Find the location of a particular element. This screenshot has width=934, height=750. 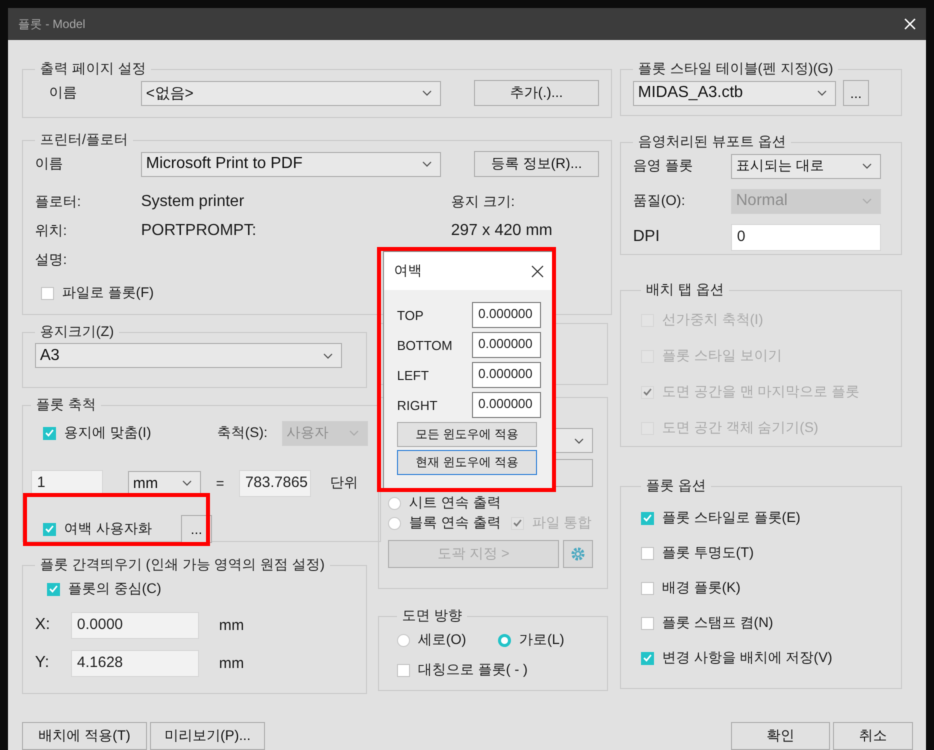

group-title: 음영처리된 뷰포트 옵션 is located at coordinates (712, 142).